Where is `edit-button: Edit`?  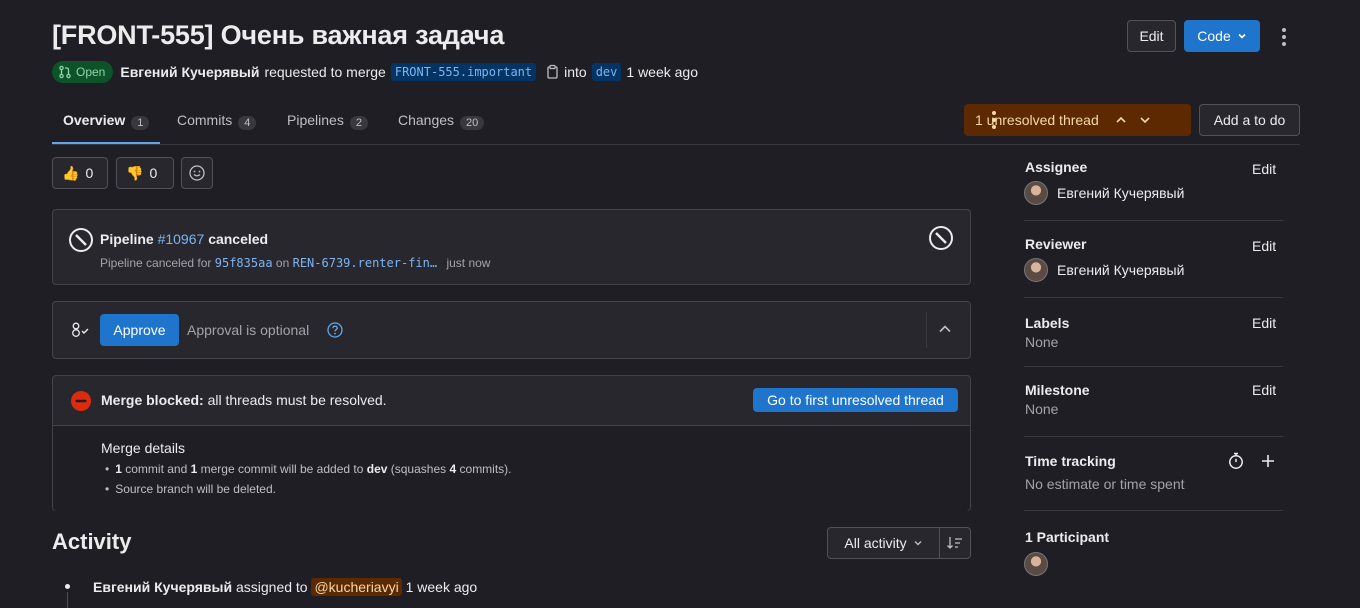 edit-button: Edit is located at coordinates (1151, 36).